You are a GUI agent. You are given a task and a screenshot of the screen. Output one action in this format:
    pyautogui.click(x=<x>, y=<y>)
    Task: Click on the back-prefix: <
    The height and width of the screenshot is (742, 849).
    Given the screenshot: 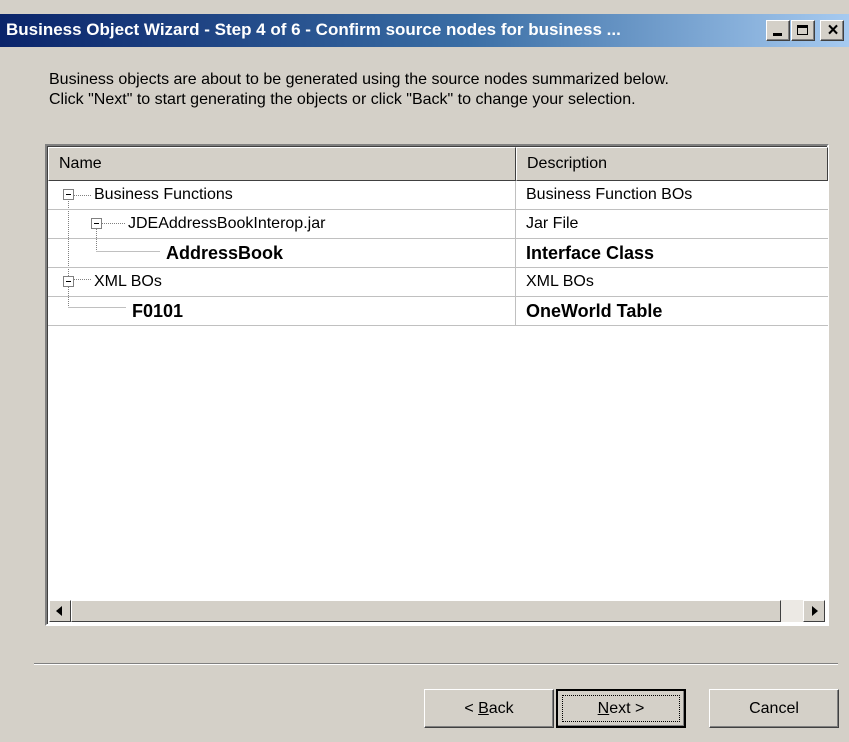 What is the action you would take?
    pyautogui.click(x=471, y=708)
    